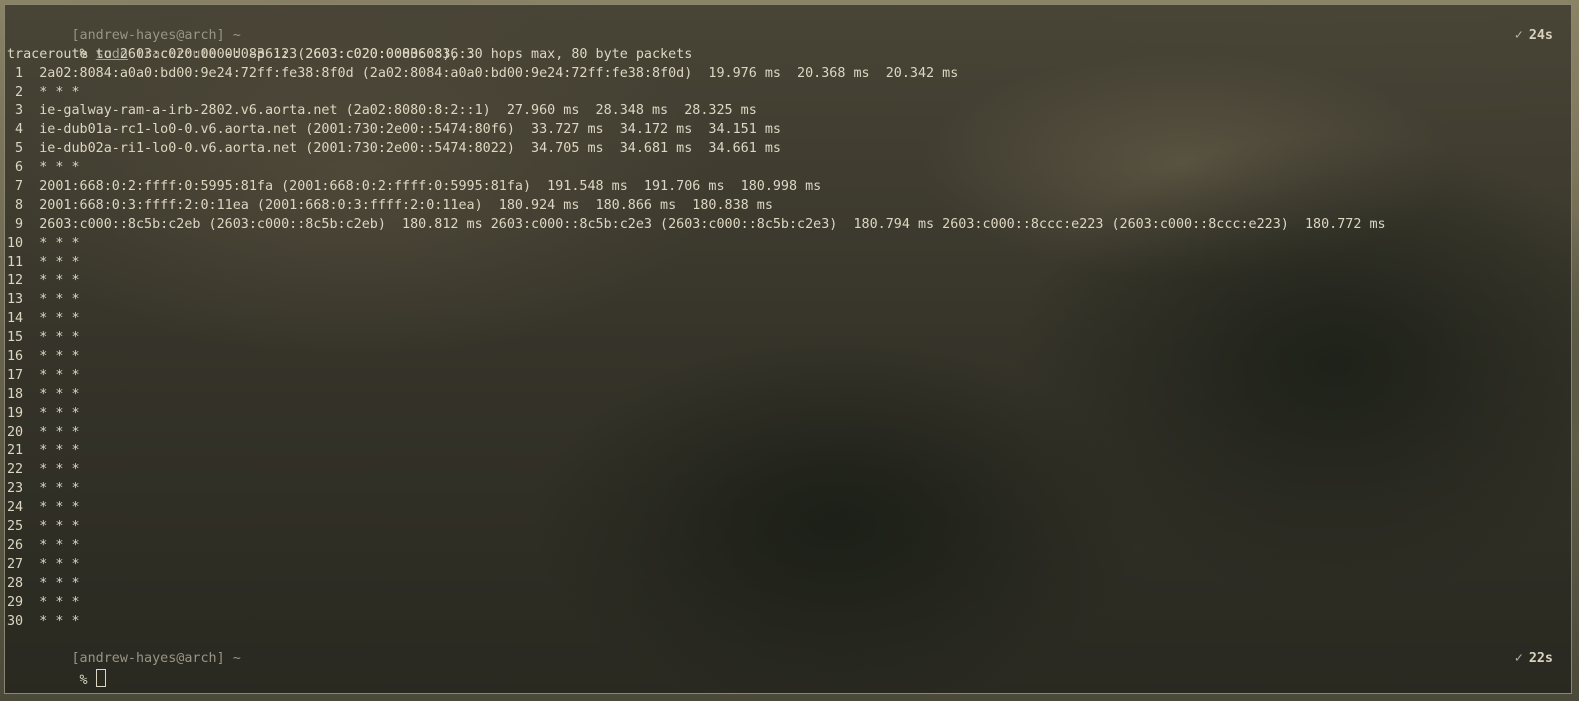  I want to click on output-line: 17 * * *, so click(43, 375).